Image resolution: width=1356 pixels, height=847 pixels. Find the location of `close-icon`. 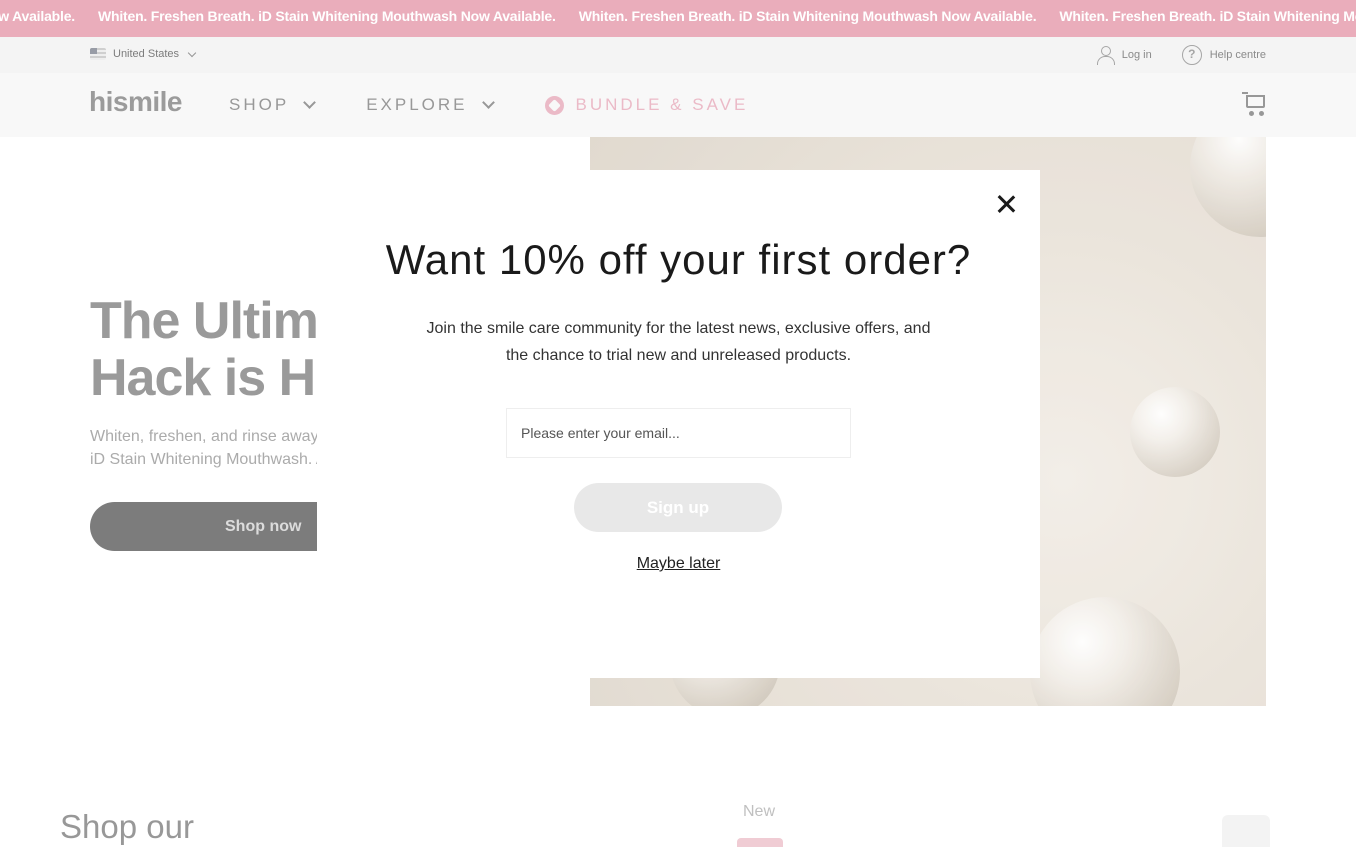

close-icon is located at coordinates (1006, 204).